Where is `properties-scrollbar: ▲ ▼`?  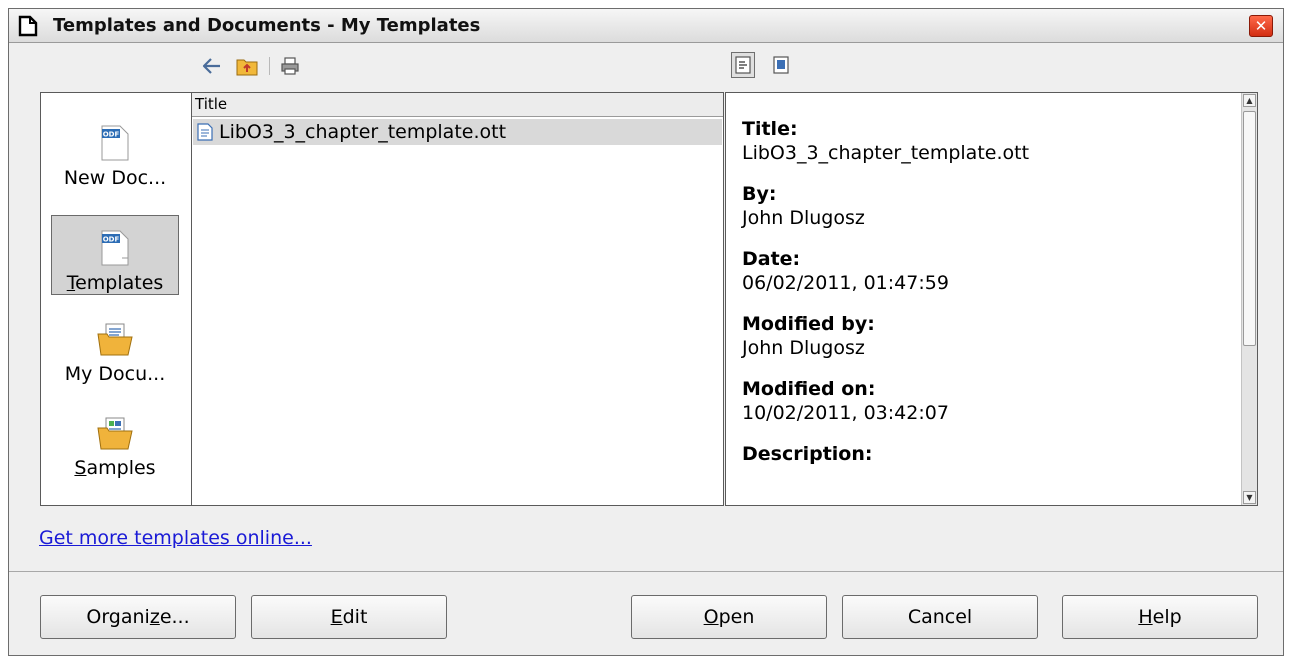
properties-scrollbar: ▲ ▼ is located at coordinates (1249, 299).